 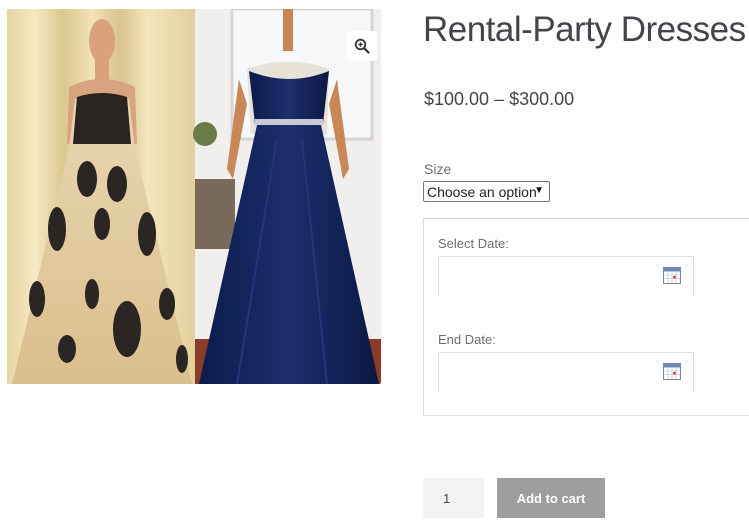 I want to click on zoom-button, so click(x=362, y=46).